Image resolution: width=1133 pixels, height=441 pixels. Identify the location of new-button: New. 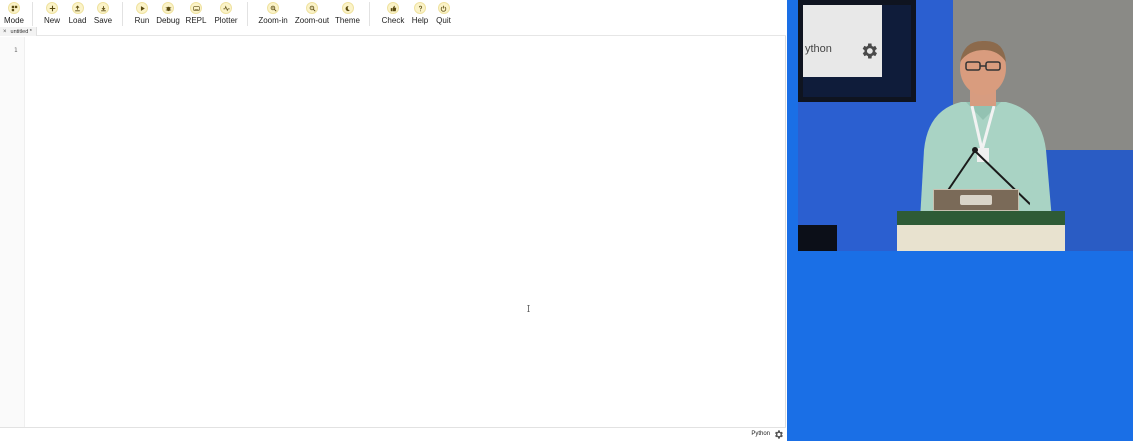
(52, 13).